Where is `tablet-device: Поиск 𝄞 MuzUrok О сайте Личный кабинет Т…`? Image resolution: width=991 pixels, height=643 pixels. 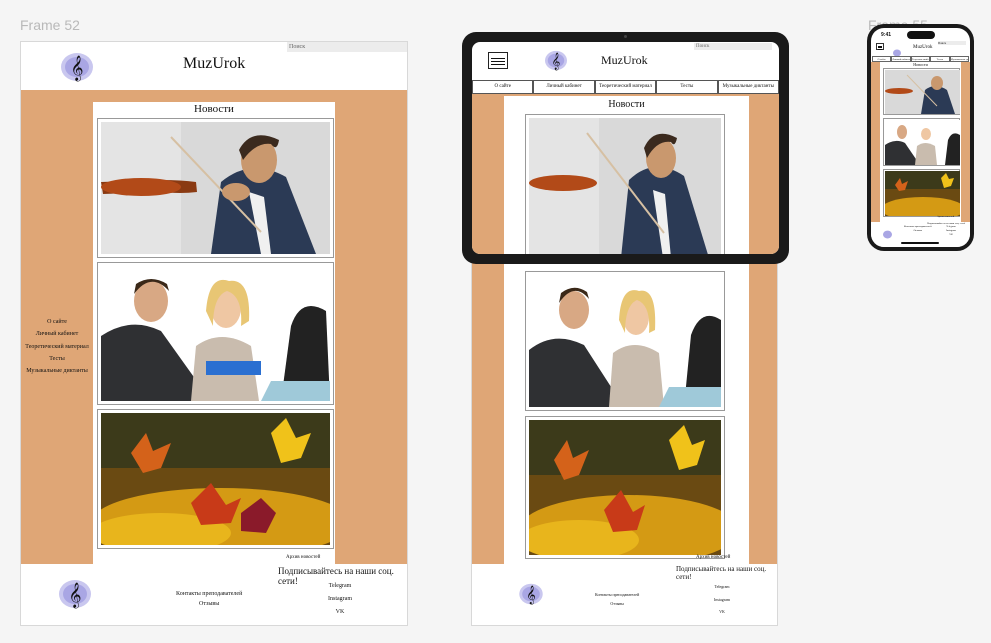 tablet-device: Поиск 𝄞 MuzUrok О сайте Личный кабинет Т… is located at coordinates (625, 148).